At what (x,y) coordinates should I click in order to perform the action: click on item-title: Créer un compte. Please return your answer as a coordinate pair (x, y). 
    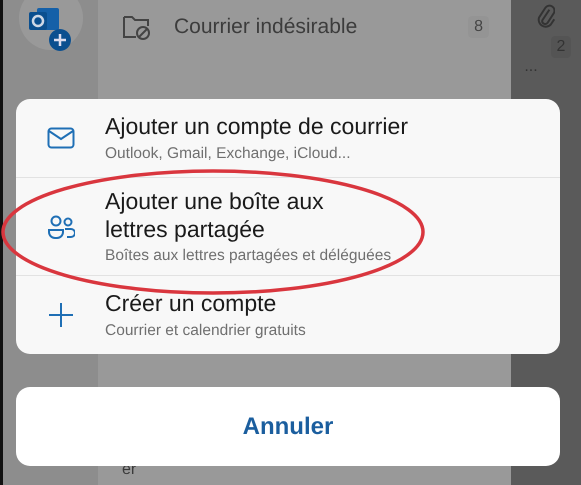
    Looking at the image, I should click on (191, 304).